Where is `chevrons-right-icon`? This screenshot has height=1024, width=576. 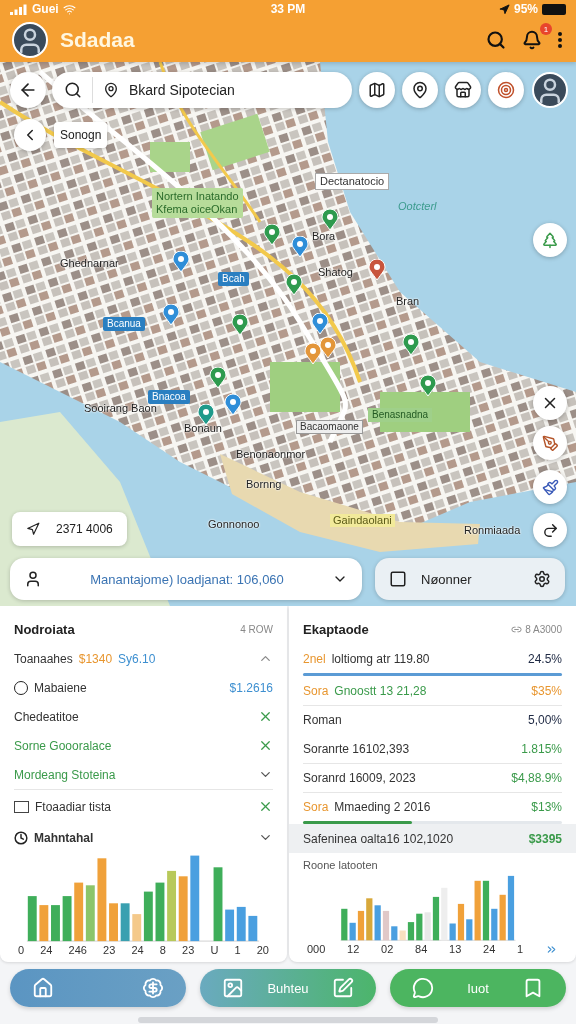 chevrons-right-icon is located at coordinates (551, 949).